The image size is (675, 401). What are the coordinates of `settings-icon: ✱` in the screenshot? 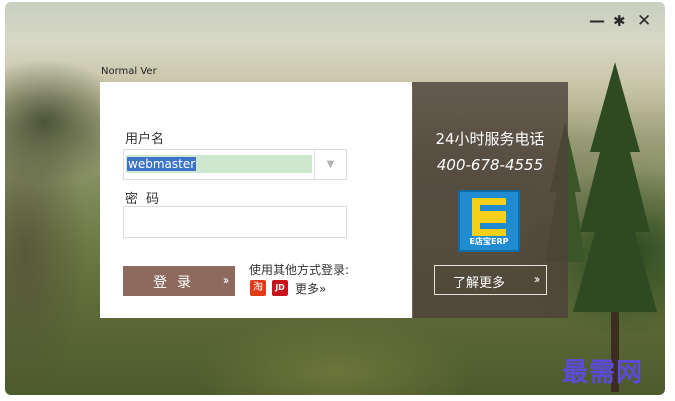 It's located at (619, 21).